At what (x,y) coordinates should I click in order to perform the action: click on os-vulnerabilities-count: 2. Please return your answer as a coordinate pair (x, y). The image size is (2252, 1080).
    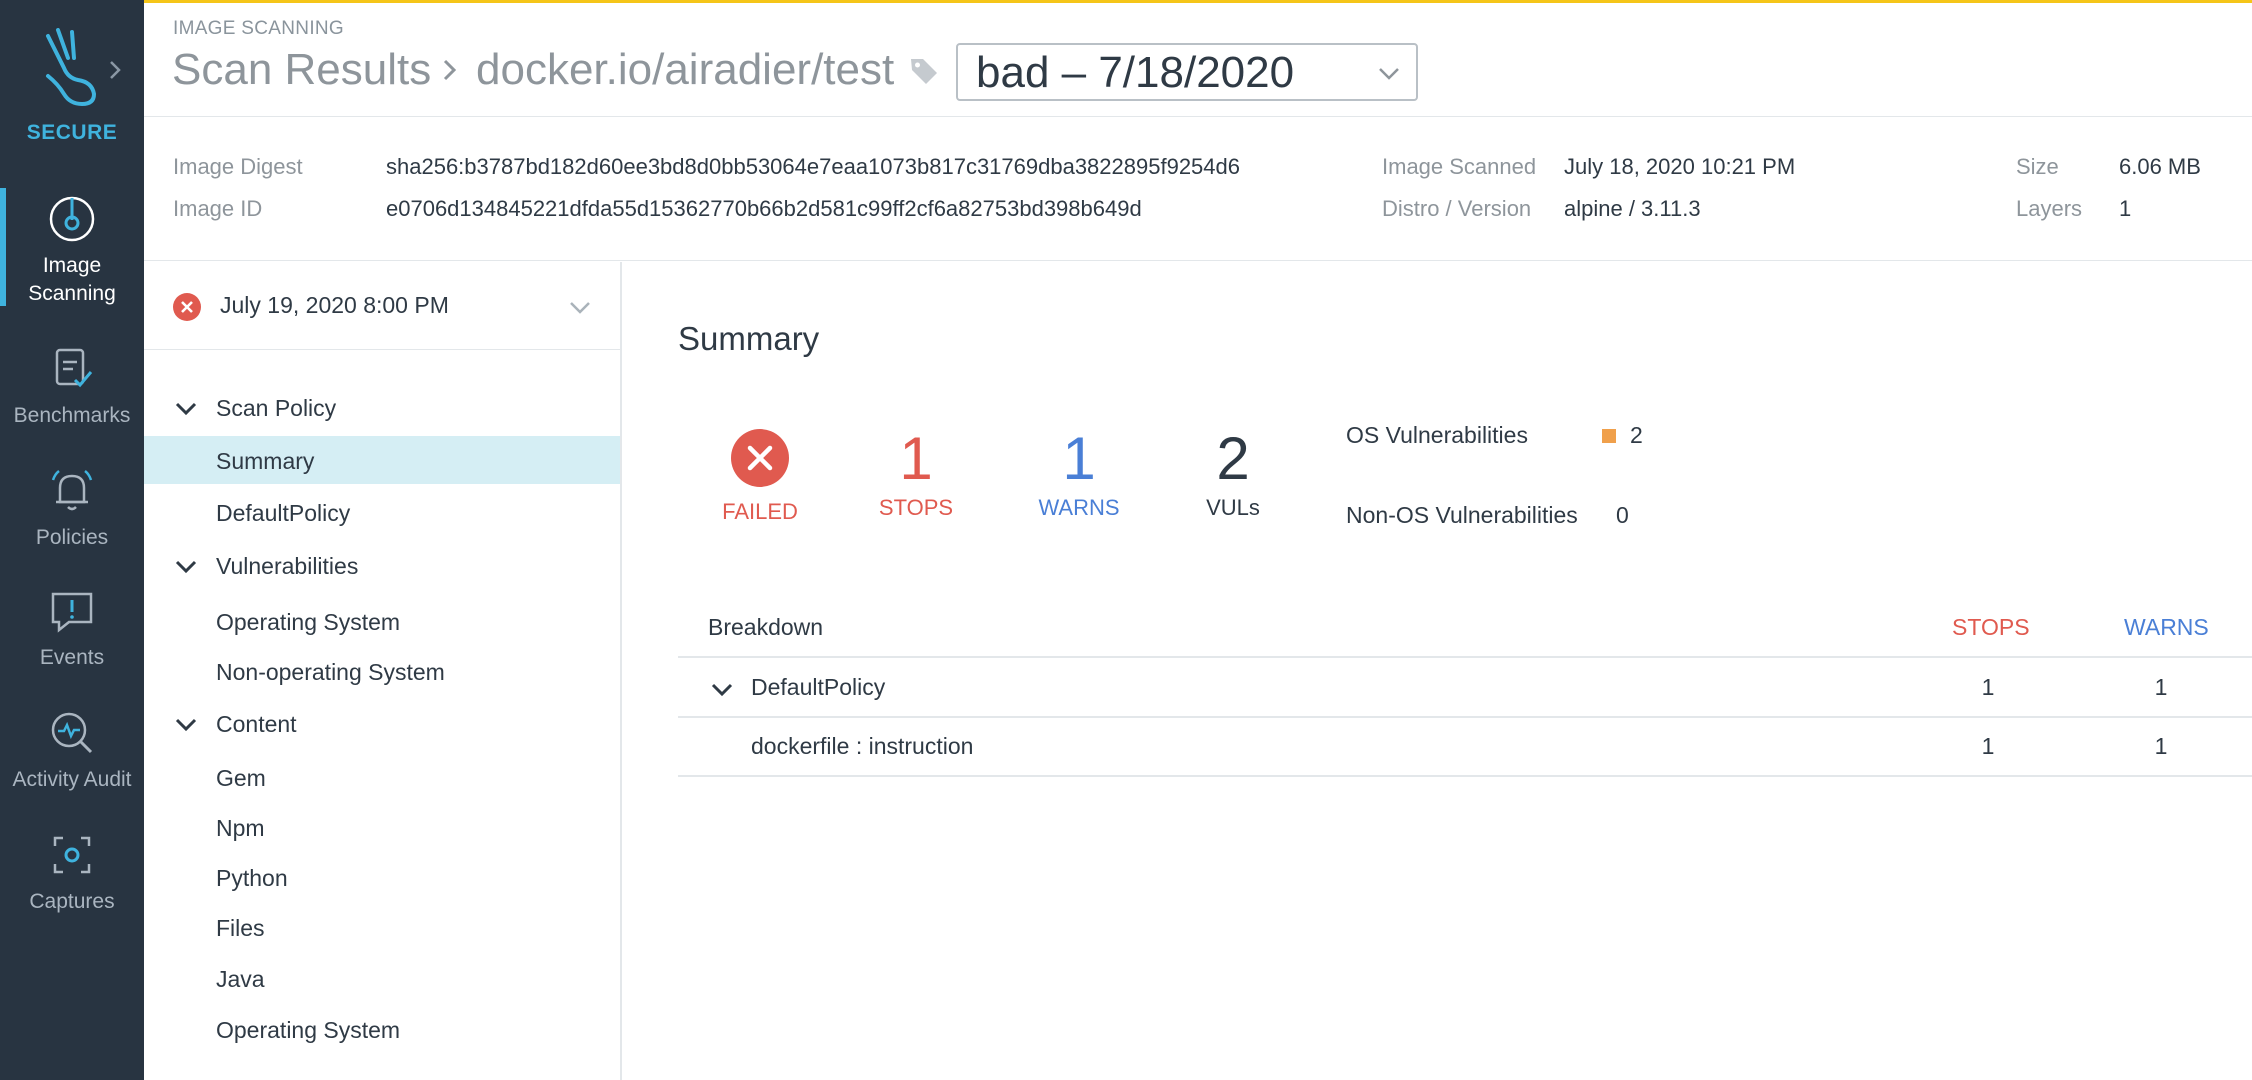
    Looking at the image, I should click on (1636, 435).